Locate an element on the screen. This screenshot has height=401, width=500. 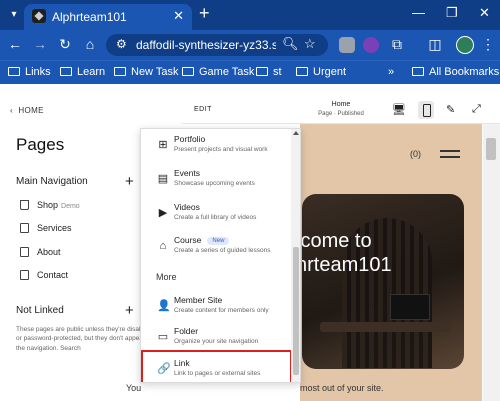
all-bookmarks-button: All Bookmarks is located at coordinates (455, 72).